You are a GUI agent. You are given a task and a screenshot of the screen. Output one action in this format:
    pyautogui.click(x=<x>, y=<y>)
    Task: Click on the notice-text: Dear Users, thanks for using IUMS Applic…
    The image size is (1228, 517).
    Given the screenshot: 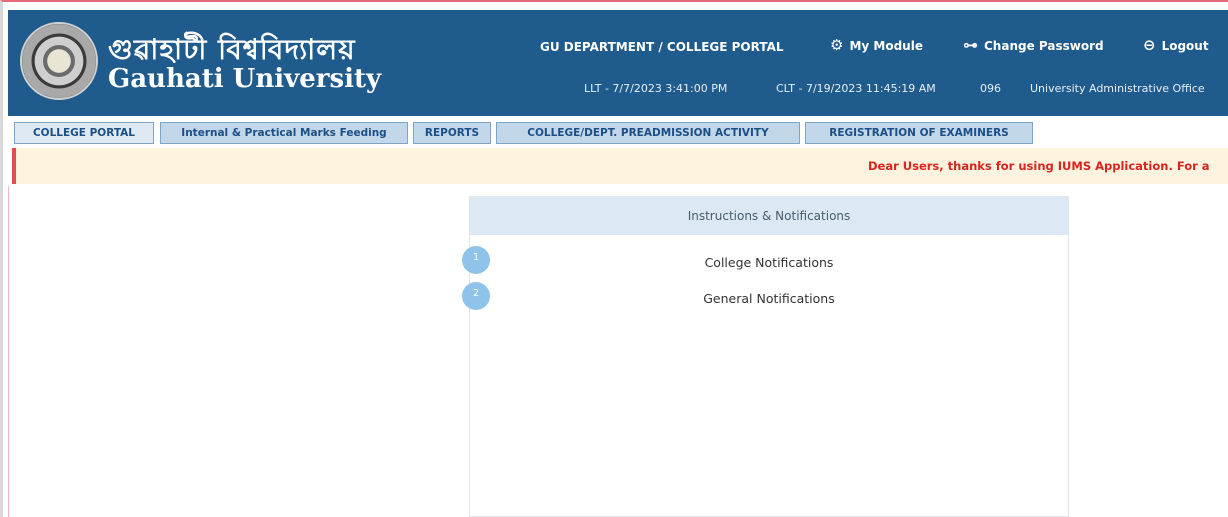 What is the action you would take?
    pyautogui.click(x=1039, y=166)
    